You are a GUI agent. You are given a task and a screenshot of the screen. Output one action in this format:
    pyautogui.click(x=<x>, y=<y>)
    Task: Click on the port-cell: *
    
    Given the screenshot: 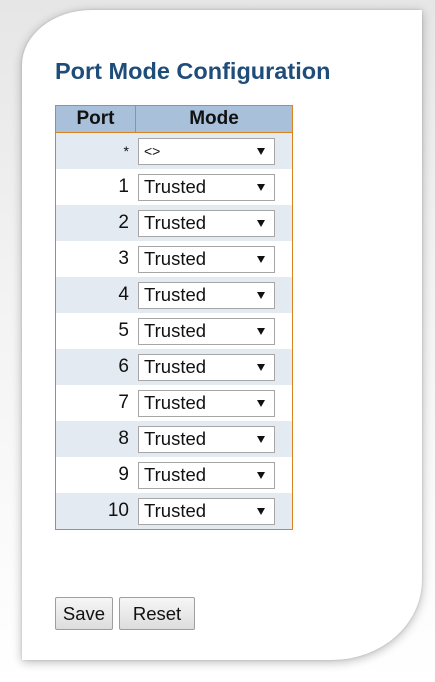 What is the action you would take?
    pyautogui.click(x=95, y=151)
    